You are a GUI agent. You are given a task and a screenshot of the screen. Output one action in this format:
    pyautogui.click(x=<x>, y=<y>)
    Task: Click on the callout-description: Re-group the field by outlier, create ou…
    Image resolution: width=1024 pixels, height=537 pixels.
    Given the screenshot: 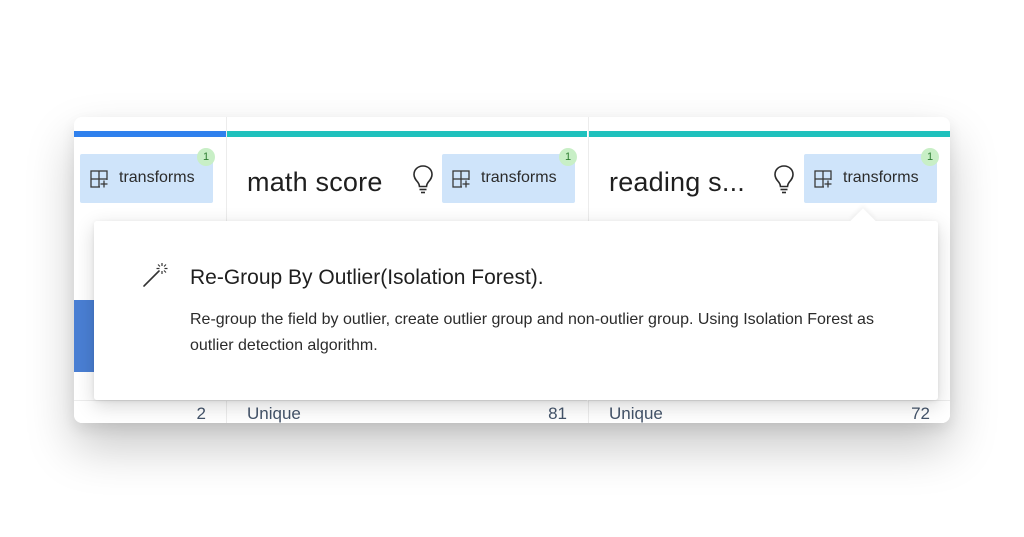 What is the action you would take?
    pyautogui.click(x=532, y=332)
    